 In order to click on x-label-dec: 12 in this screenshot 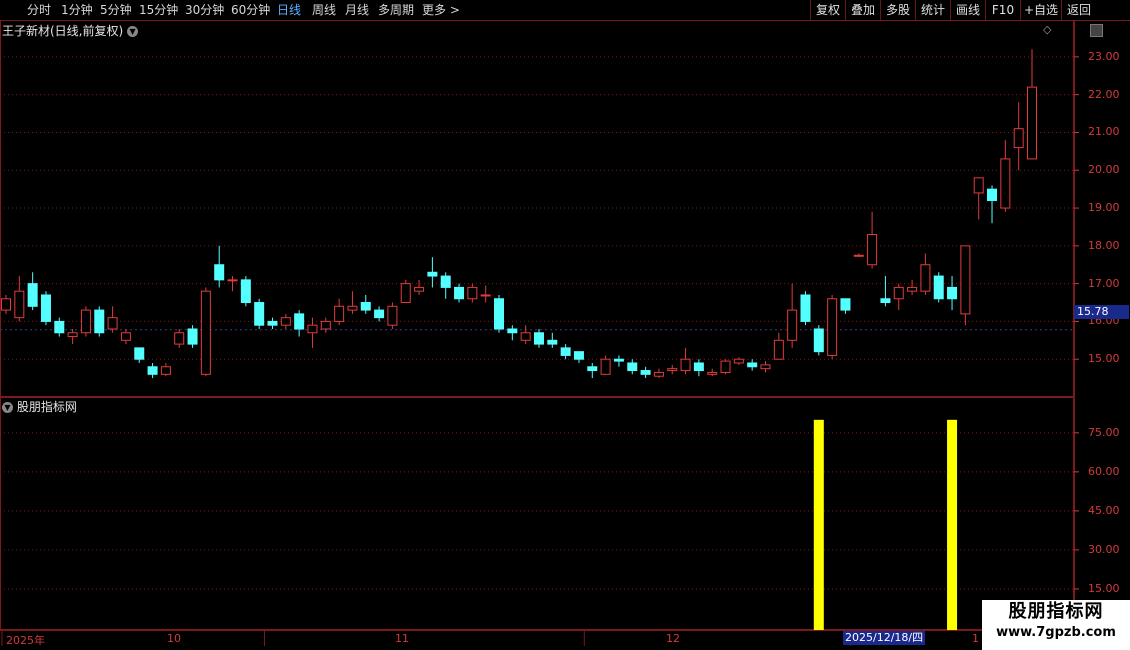, I will do `click(673, 638)`.